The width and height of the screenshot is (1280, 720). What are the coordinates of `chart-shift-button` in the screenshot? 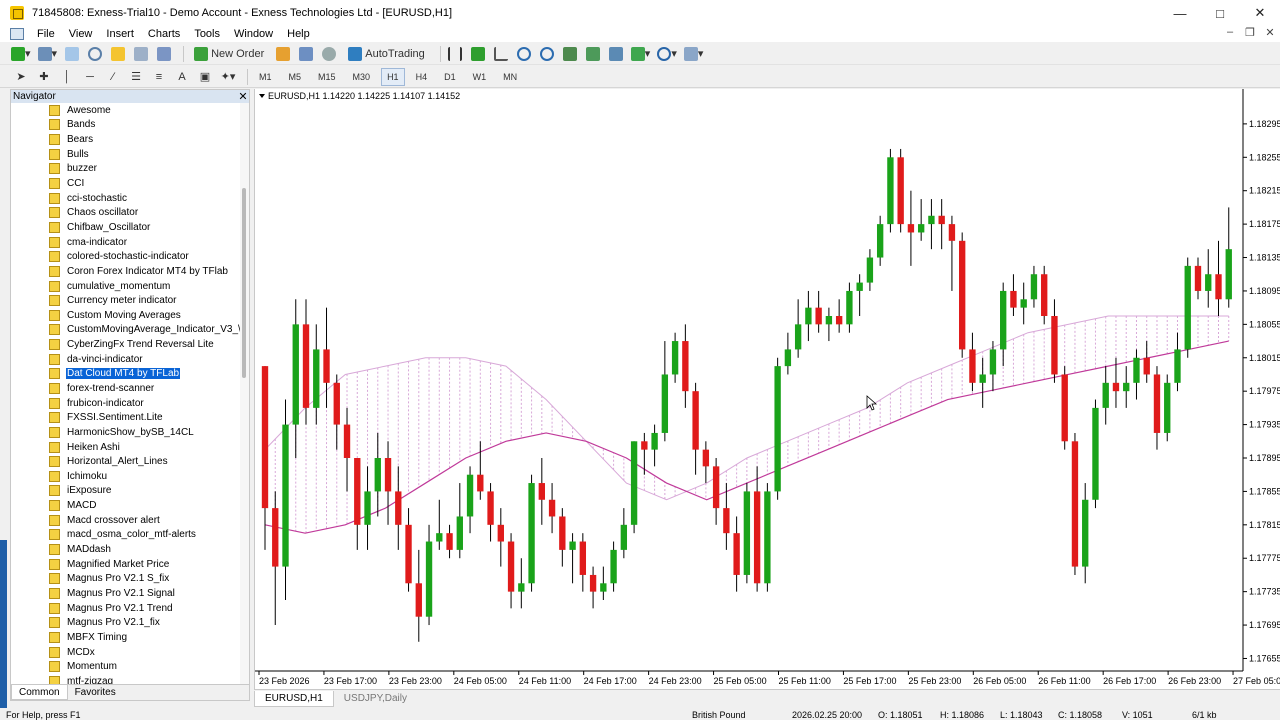 It's located at (616, 54).